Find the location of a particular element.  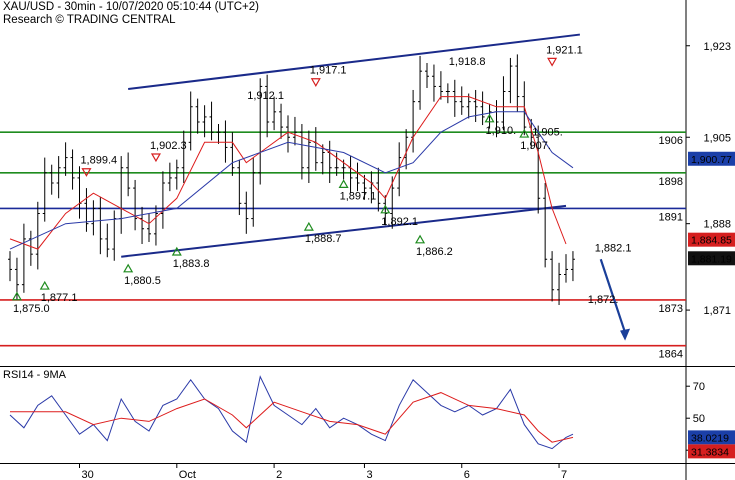

value-badge-label: 31.3834 is located at coordinates (710, 452).